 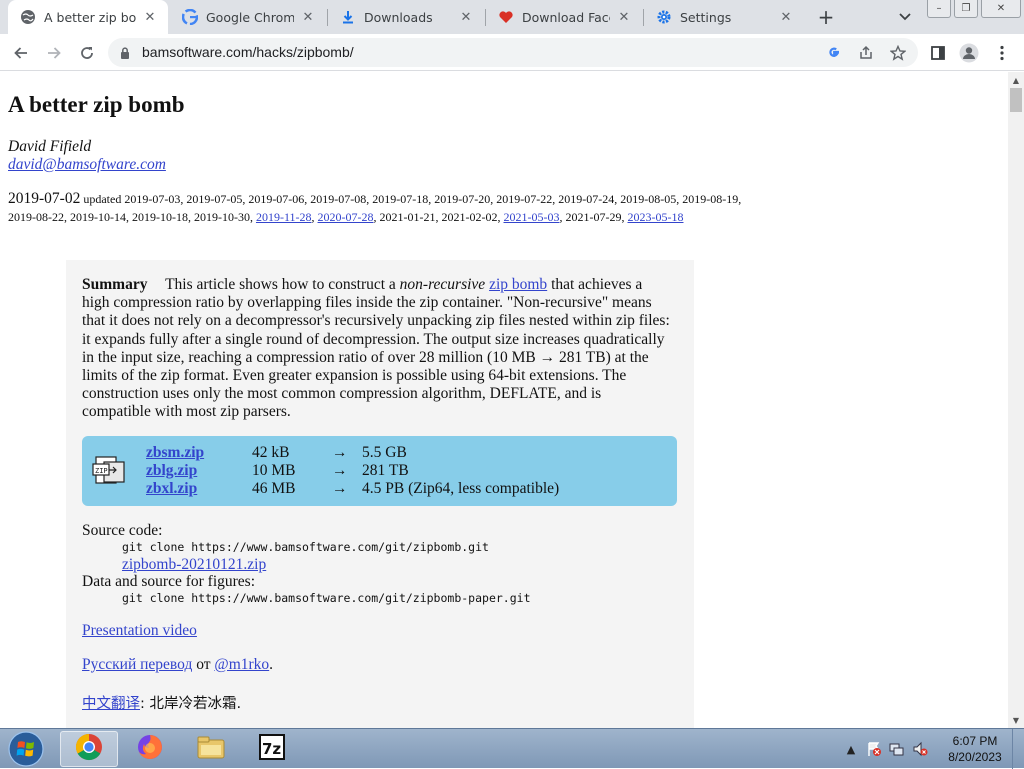 What do you see at coordinates (1016, 720) in the screenshot?
I see `scroll-down-icon: ▼` at bounding box center [1016, 720].